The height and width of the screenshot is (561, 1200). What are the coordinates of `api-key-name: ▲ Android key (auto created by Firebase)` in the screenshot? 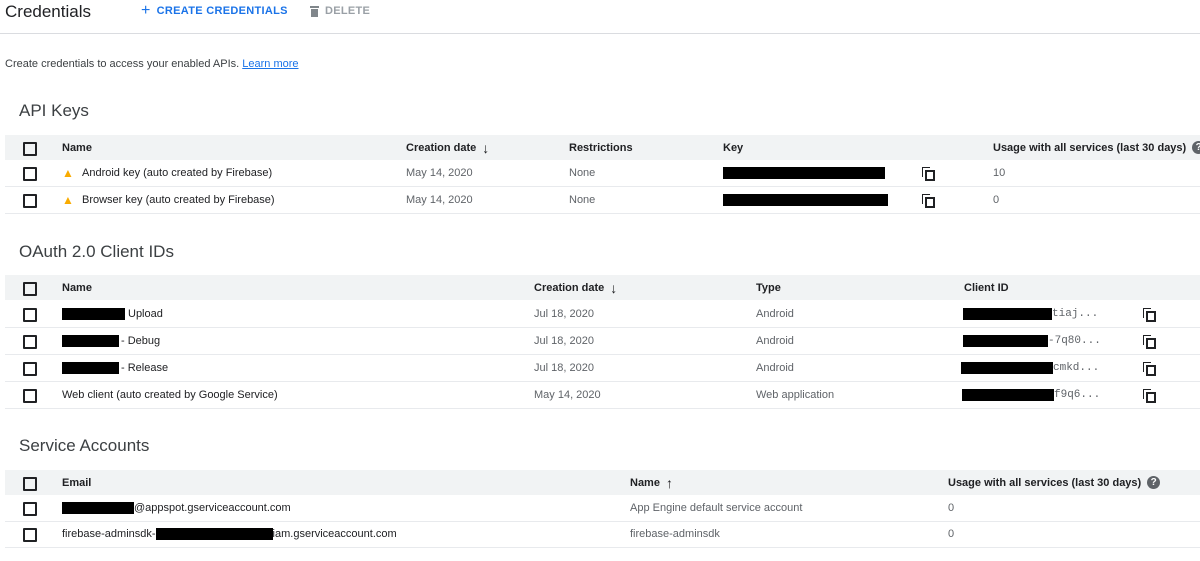 It's located at (167, 173).